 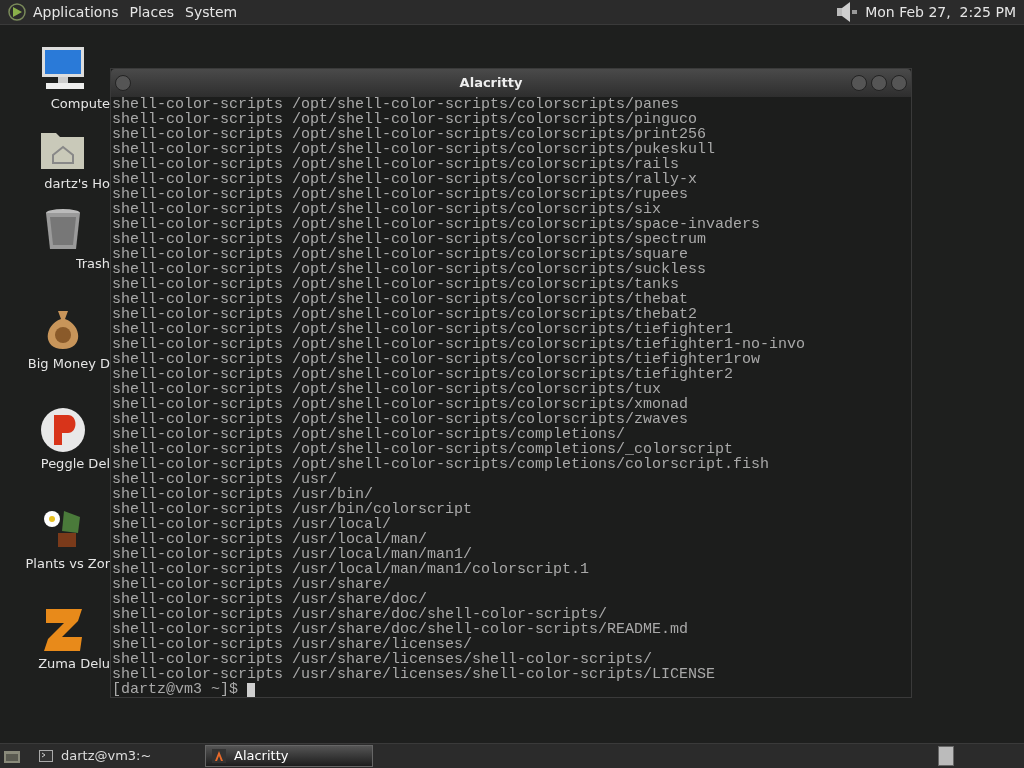 I want to click on terminal-line: shell-color-scripts /opt/shell-color-scripts/colorscripts/space-invaders, so click(x=437, y=224).